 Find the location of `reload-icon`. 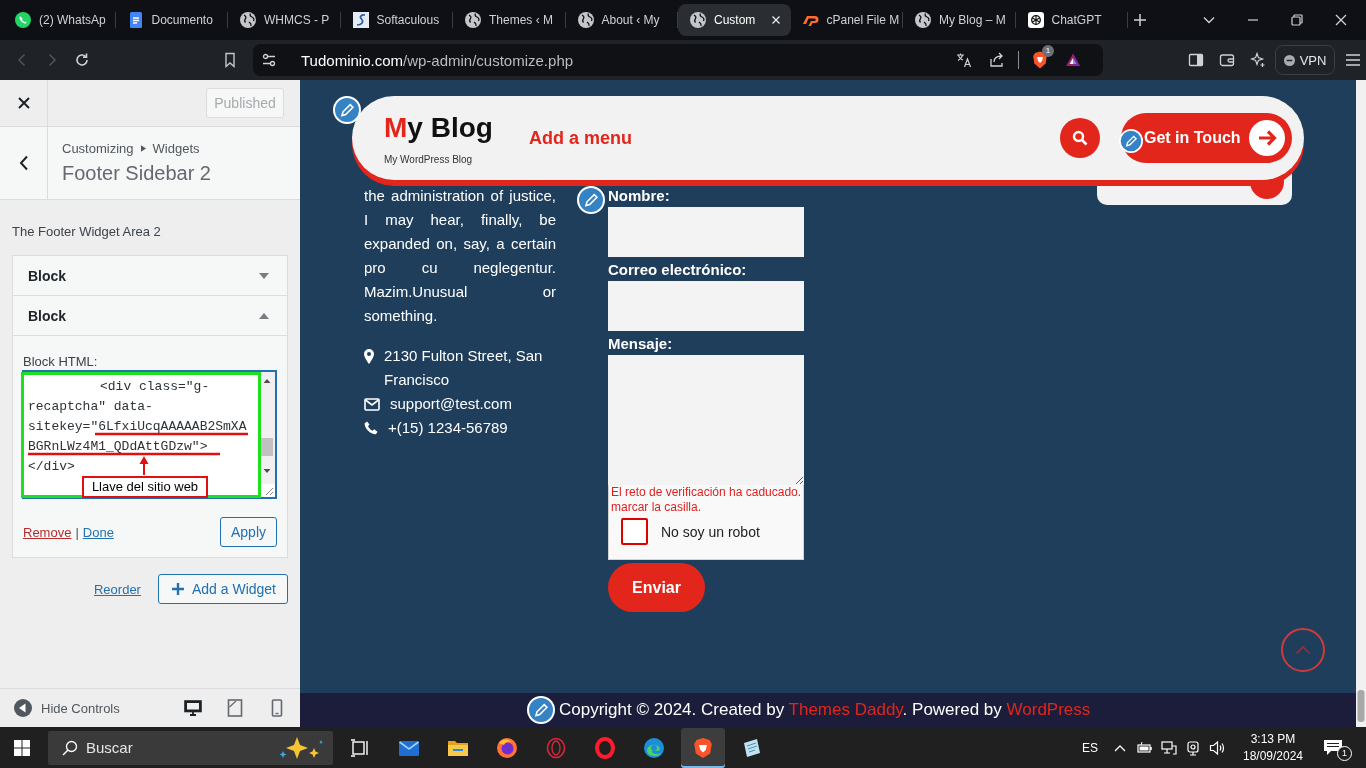

reload-icon is located at coordinates (82, 60).